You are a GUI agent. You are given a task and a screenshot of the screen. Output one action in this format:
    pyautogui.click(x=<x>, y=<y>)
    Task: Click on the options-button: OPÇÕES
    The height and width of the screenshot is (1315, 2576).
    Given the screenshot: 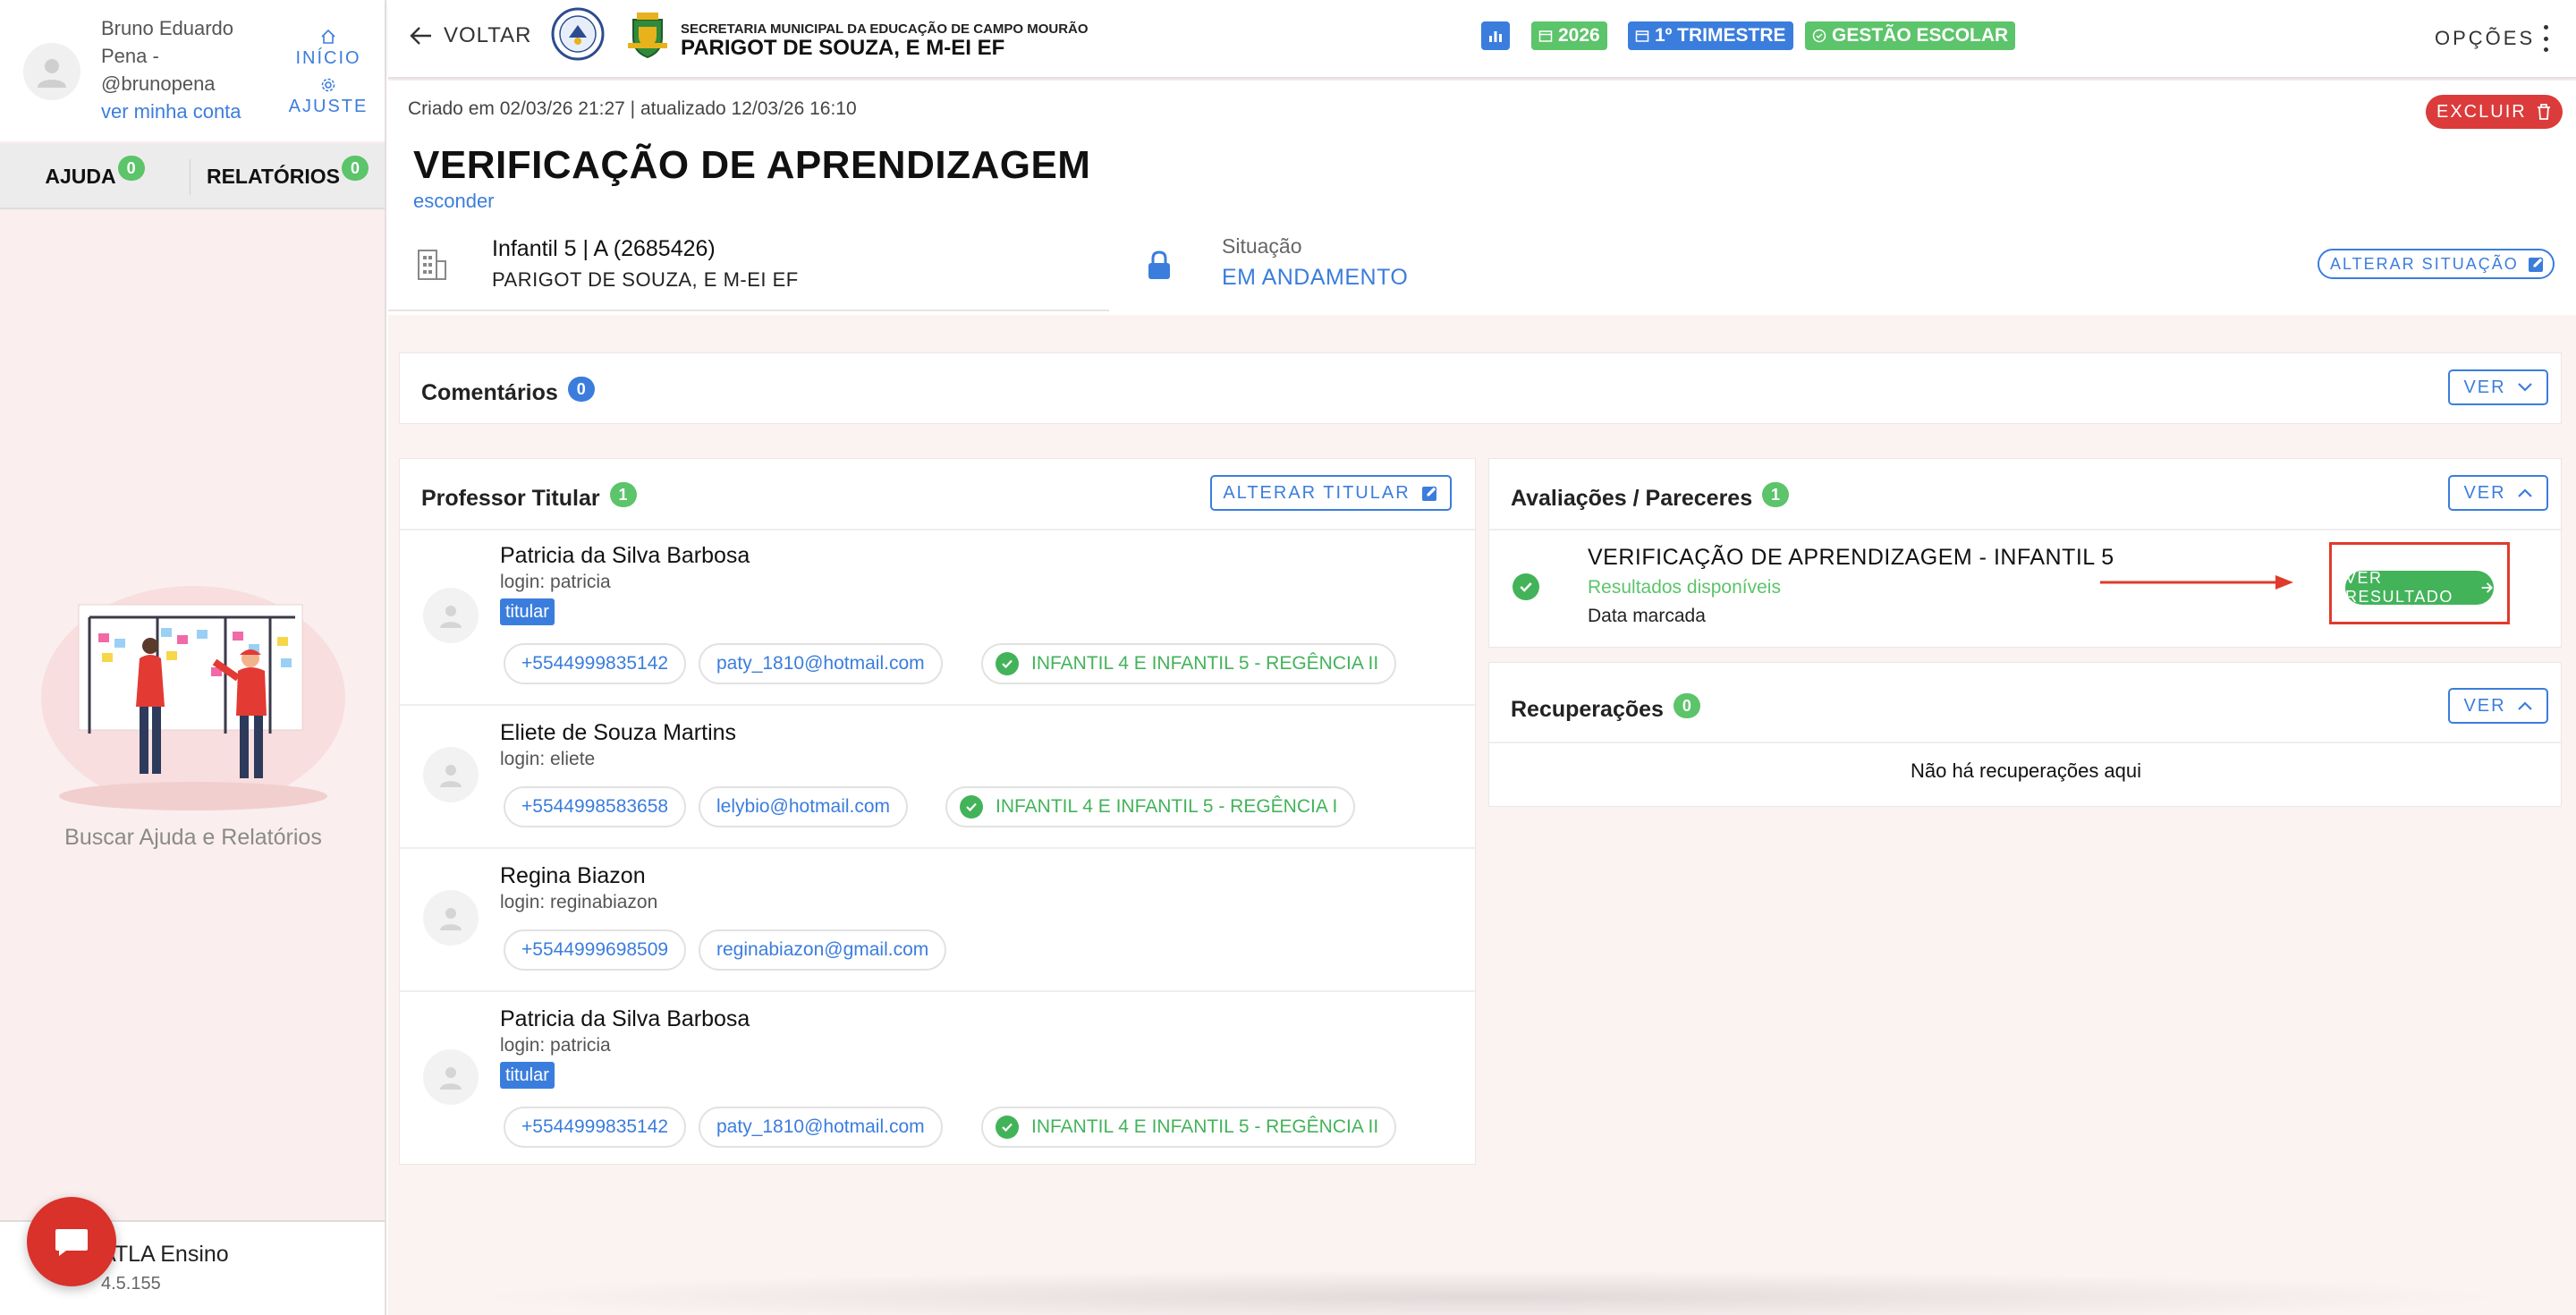 What is the action you would take?
    pyautogui.click(x=2485, y=38)
    